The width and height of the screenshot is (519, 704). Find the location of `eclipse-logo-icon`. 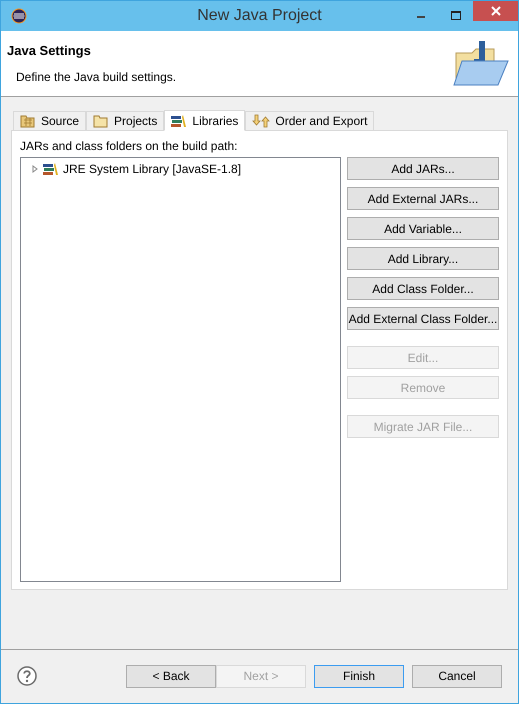

eclipse-logo-icon is located at coordinates (19, 16).